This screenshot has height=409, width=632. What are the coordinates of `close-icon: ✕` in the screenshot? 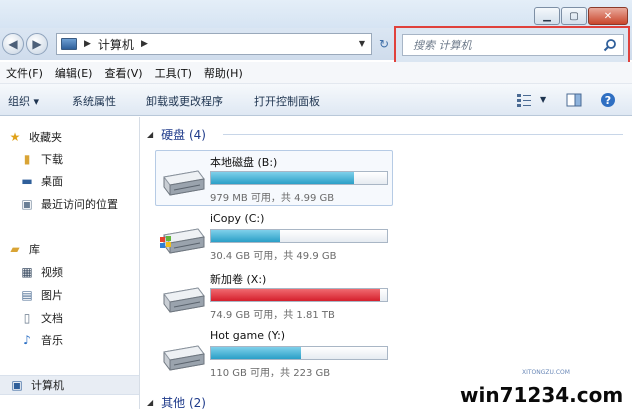 It's located at (608, 16).